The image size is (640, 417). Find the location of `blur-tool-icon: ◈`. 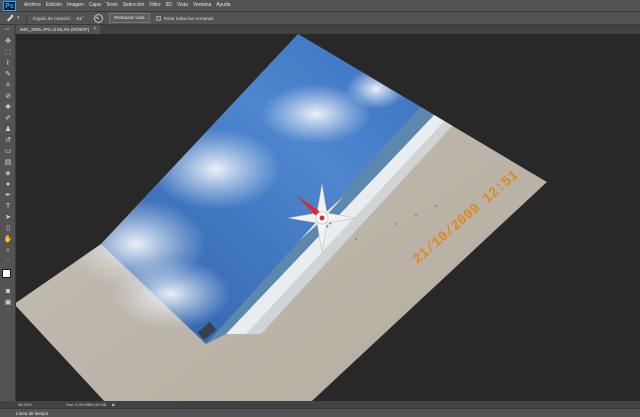

blur-tool-icon: ◈ is located at coordinates (8, 173).